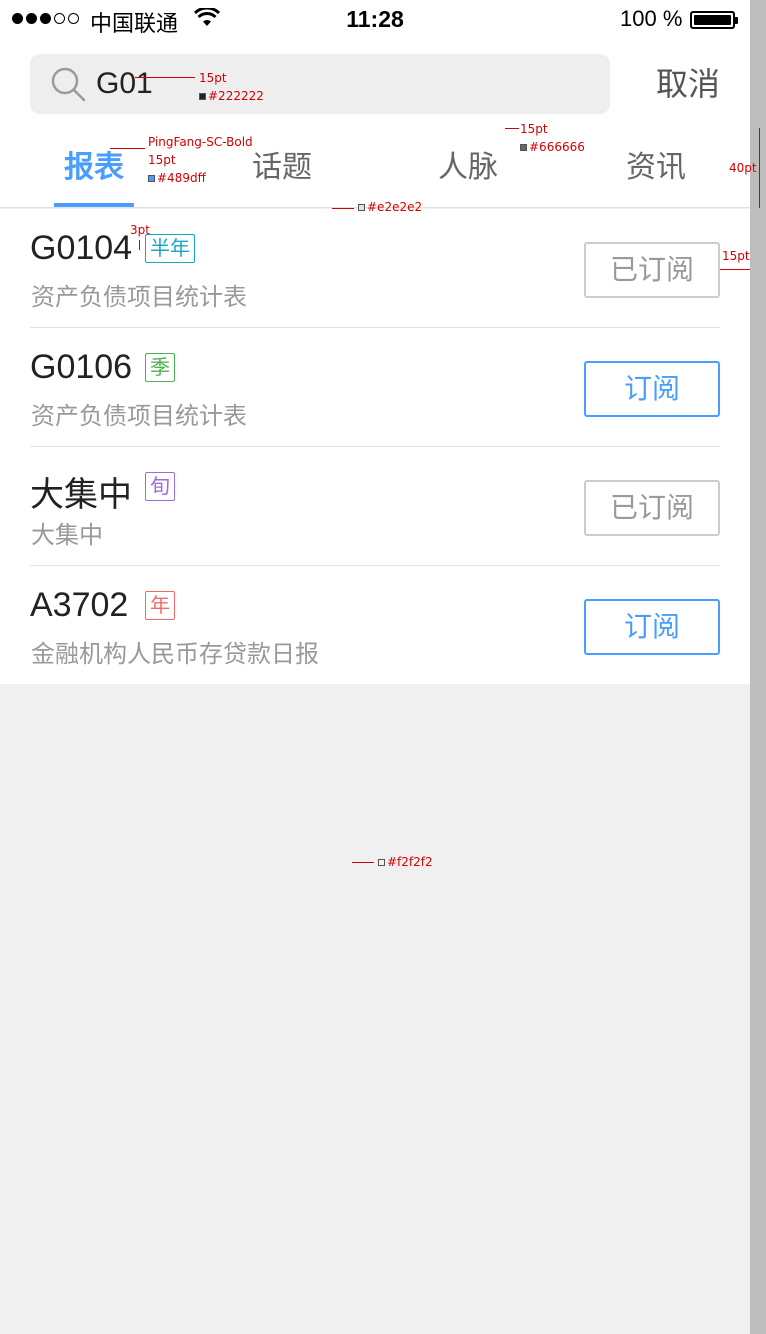 The image size is (766, 1334). Describe the element at coordinates (67, 535) in the screenshot. I see `report-name: 大集中` at that location.